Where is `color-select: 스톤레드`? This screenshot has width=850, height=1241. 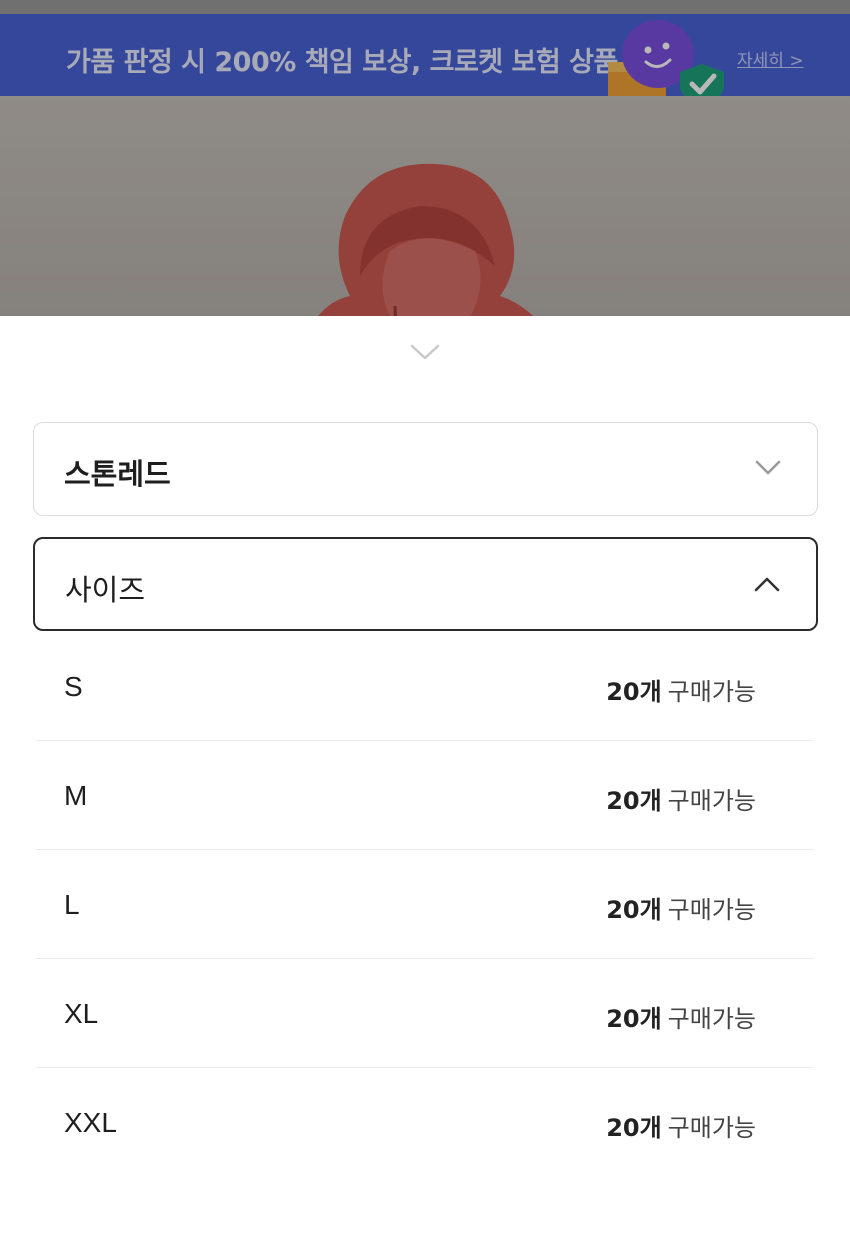
color-select: 스톤레드 is located at coordinates (425, 469).